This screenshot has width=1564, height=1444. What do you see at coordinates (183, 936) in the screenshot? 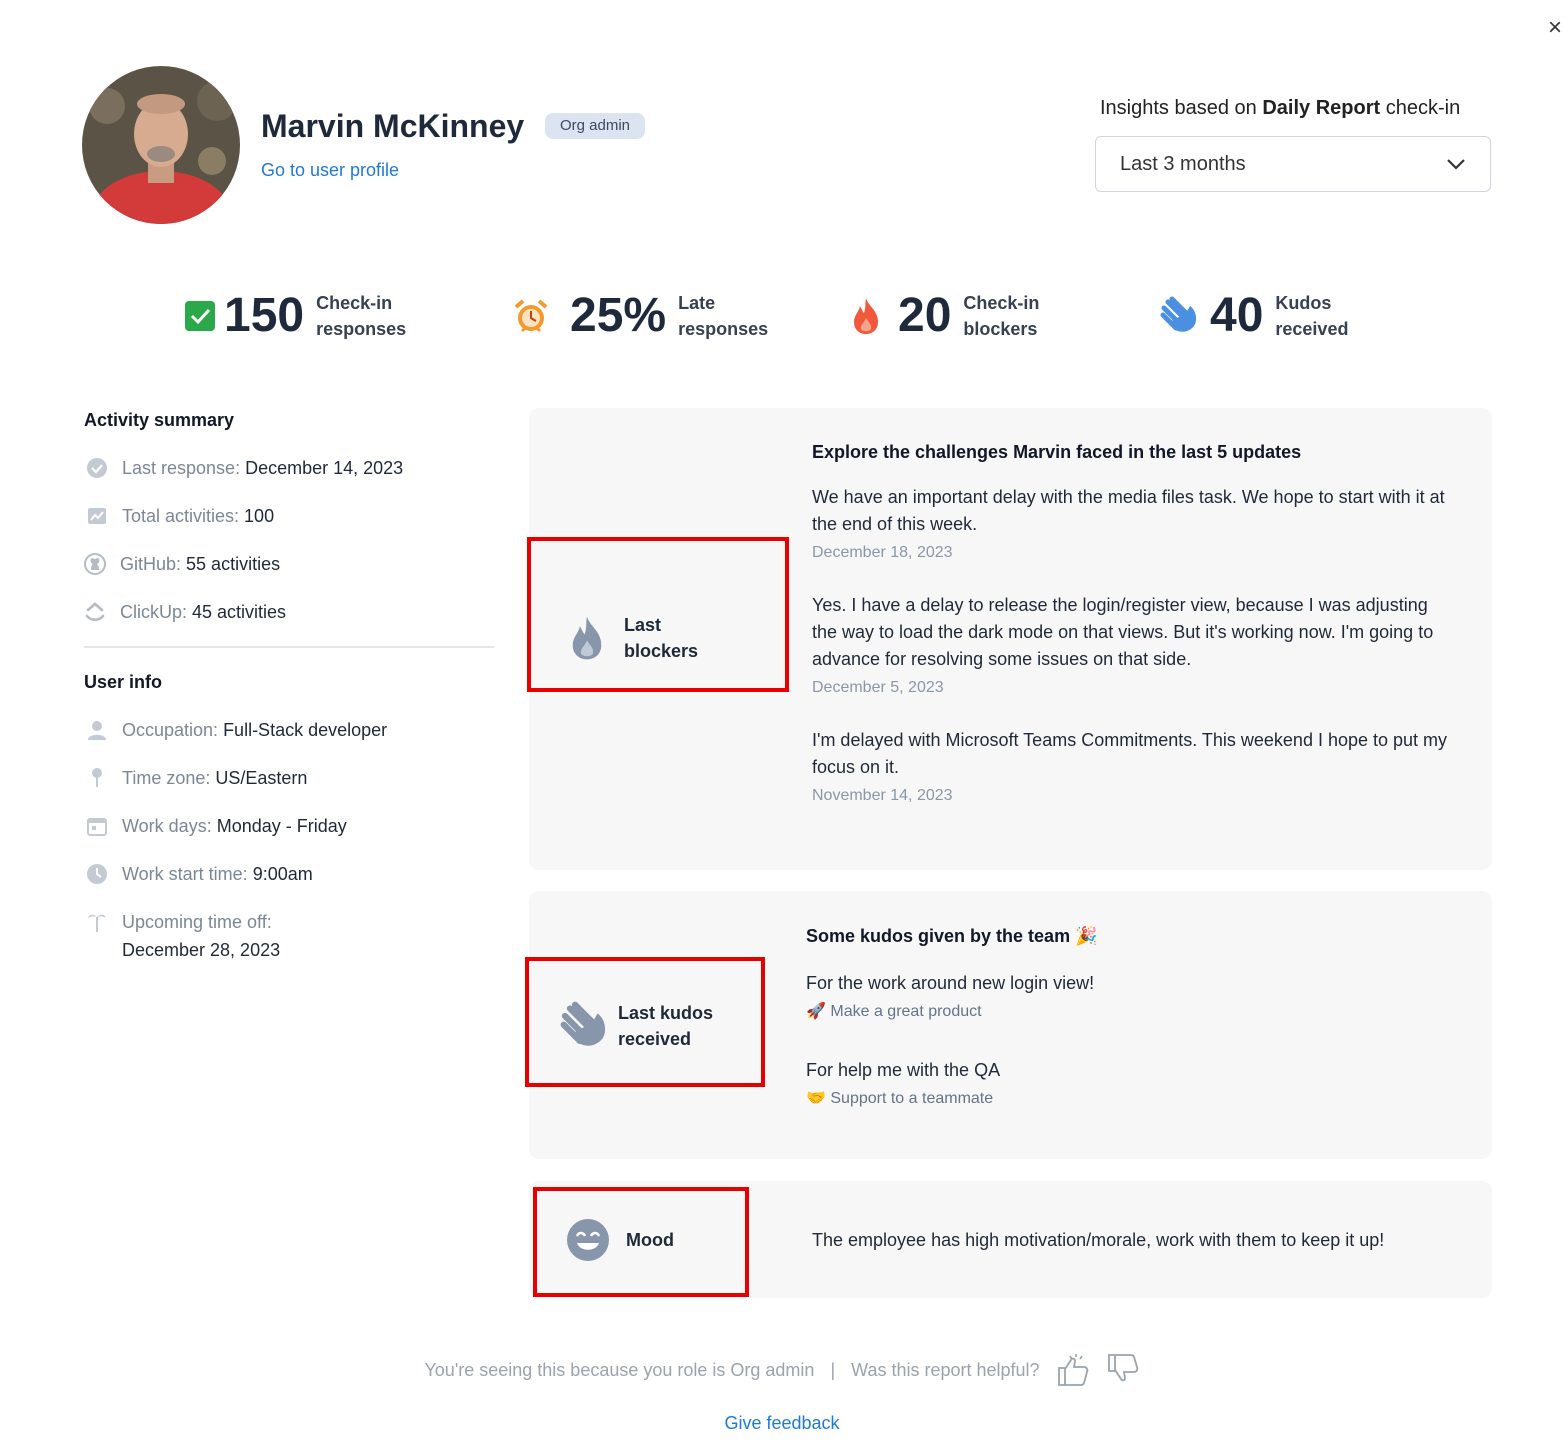
I see `user-time-off: Upcoming time off: December 28, 2023` at bounding box center [183, 936].